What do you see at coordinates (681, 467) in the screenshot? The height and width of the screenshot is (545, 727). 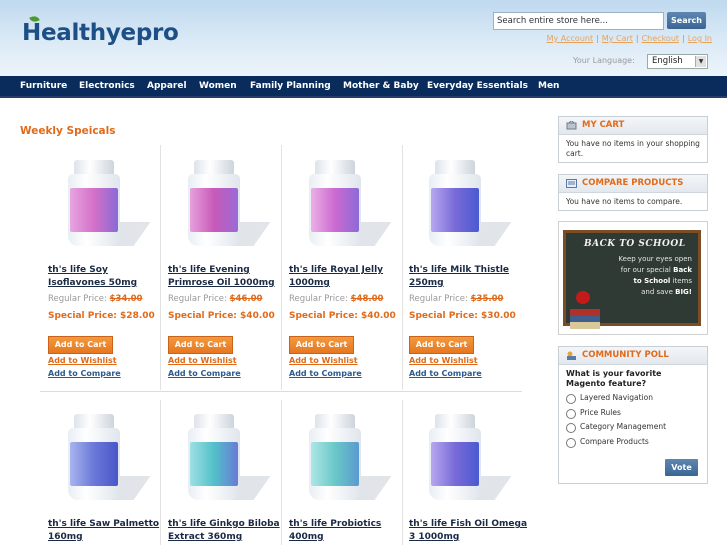 I see `vote-button: Vote` at bounding box center [681, 467].